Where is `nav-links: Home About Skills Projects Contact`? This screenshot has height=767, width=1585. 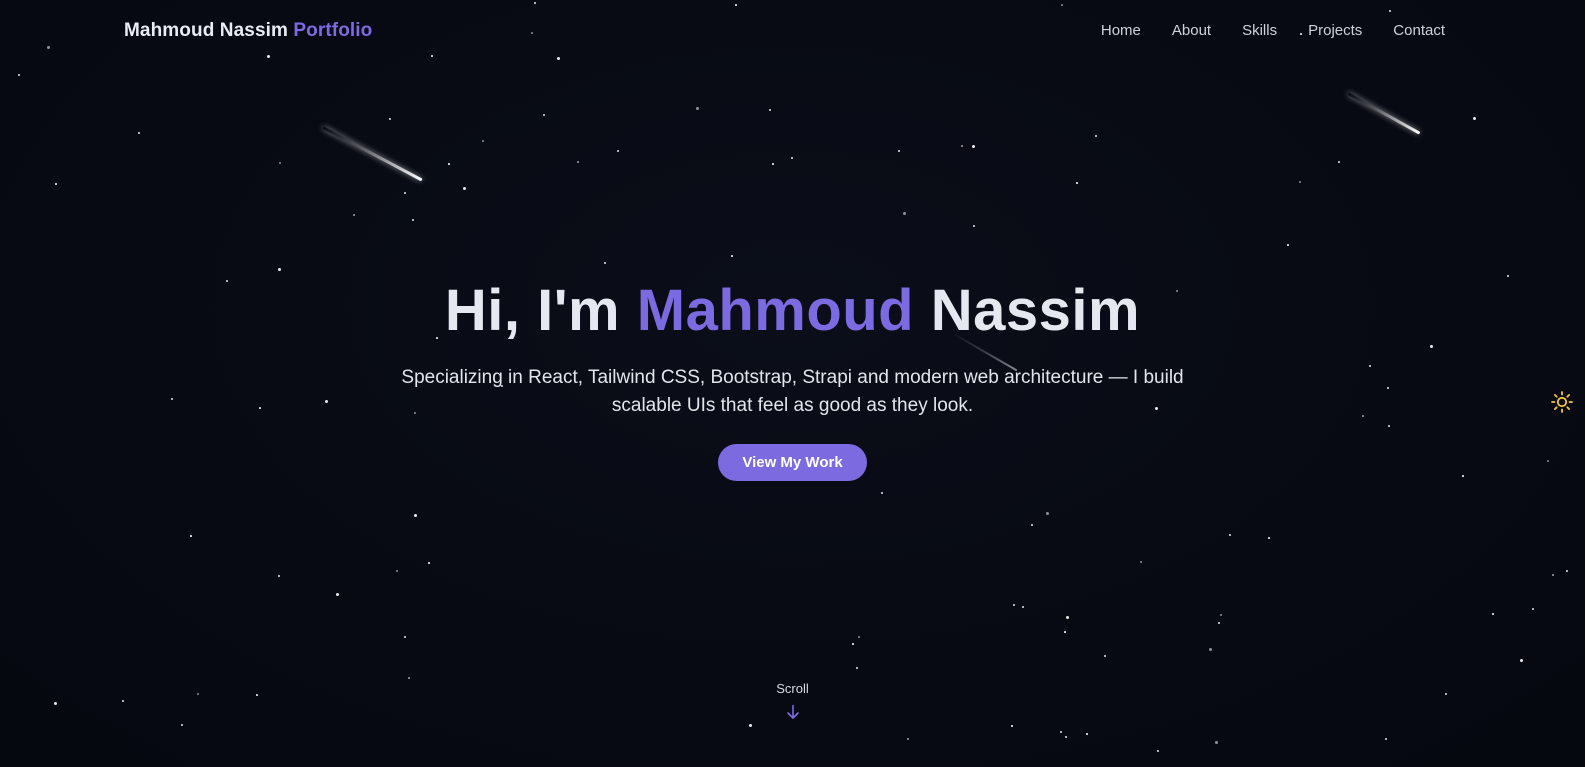
nav-links: Home About Skills Projects Contact is located at coordinates (1257, 30).